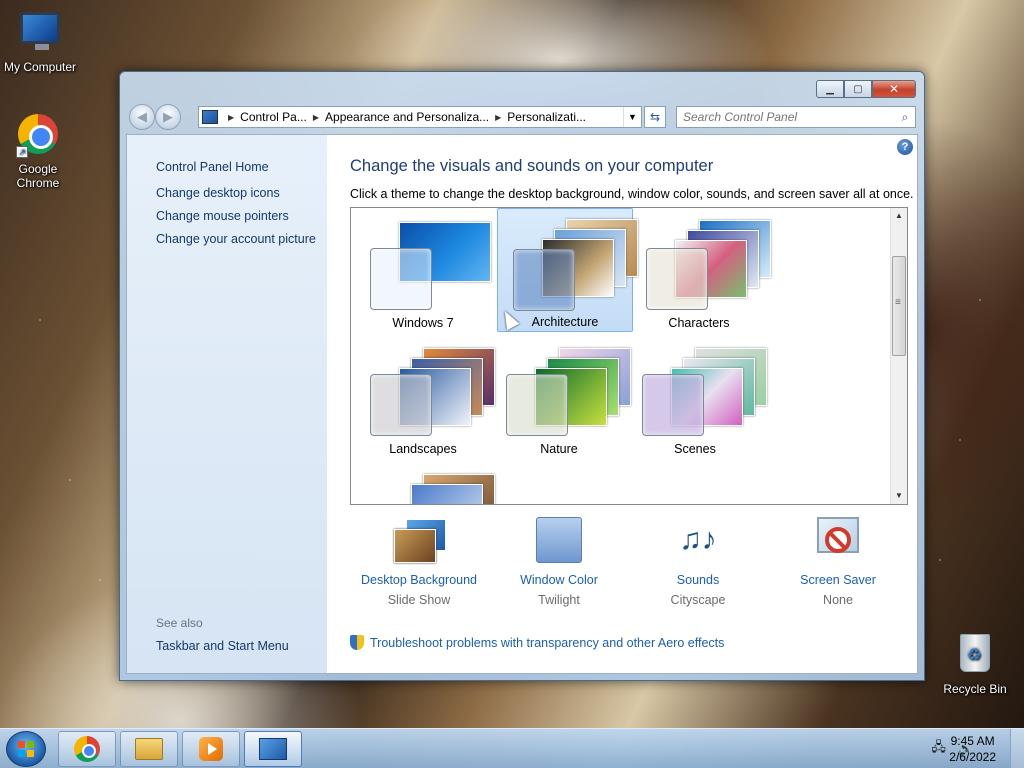  I want to click on see-also-label: See also, so click(179, 623).